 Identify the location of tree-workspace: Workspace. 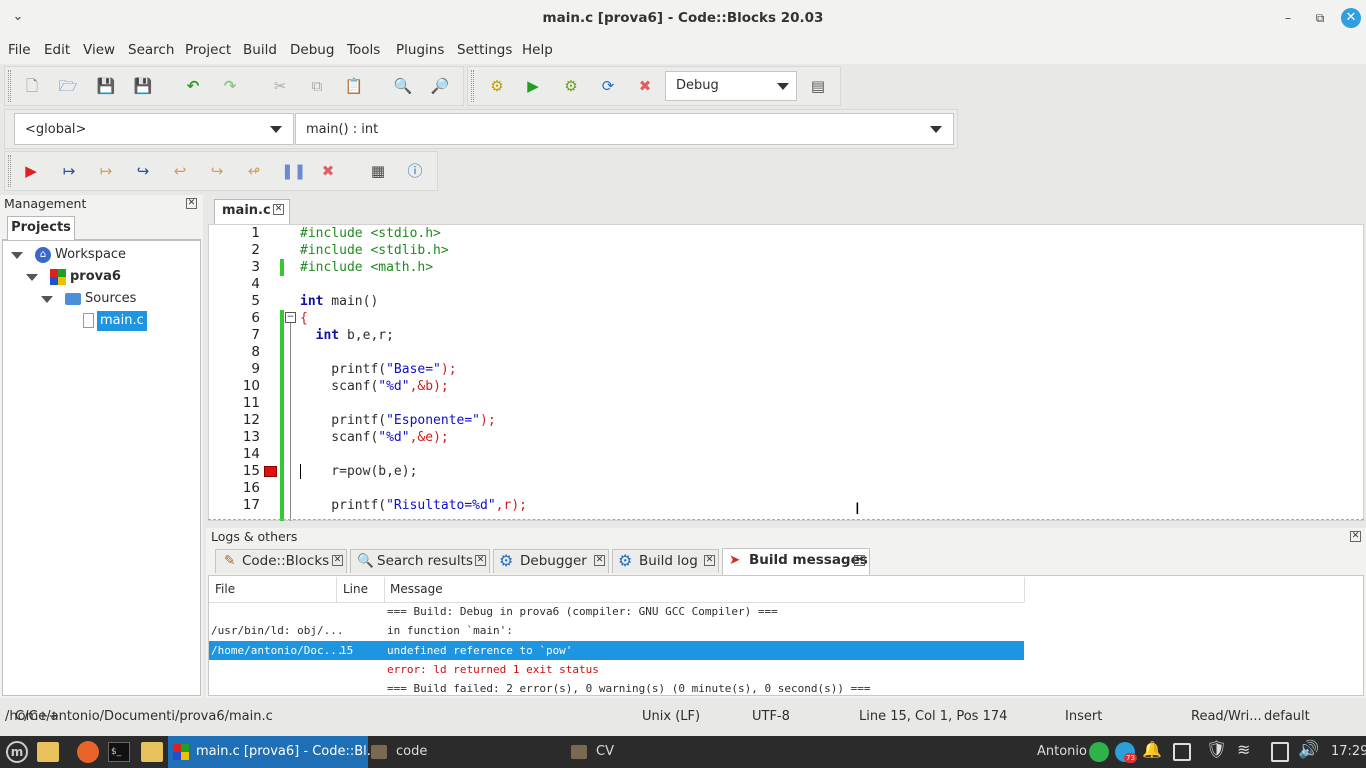
(90, 255).